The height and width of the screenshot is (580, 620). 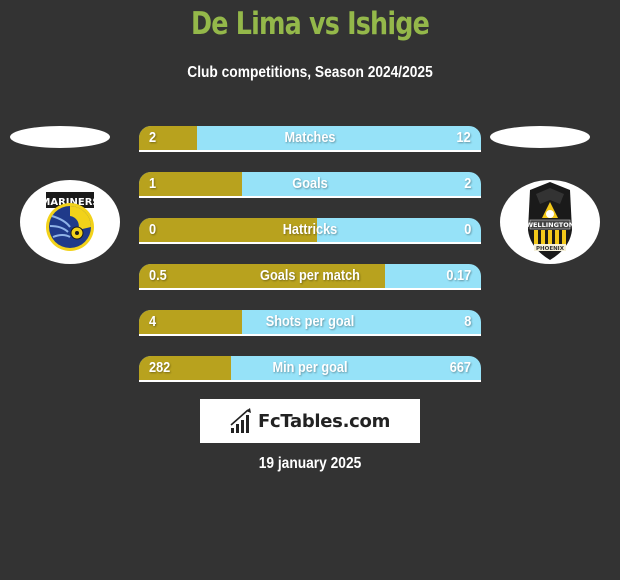 I want to click on central-coast-mariners-crest-icon: MARINERS, so click(x=70, y=221).